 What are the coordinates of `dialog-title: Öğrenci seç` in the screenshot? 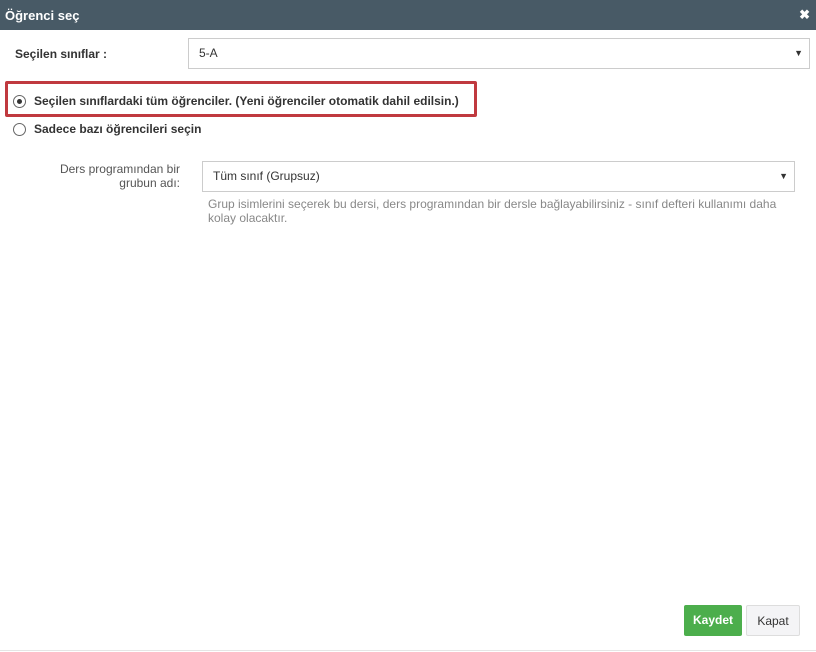 It's located at (42, 15).